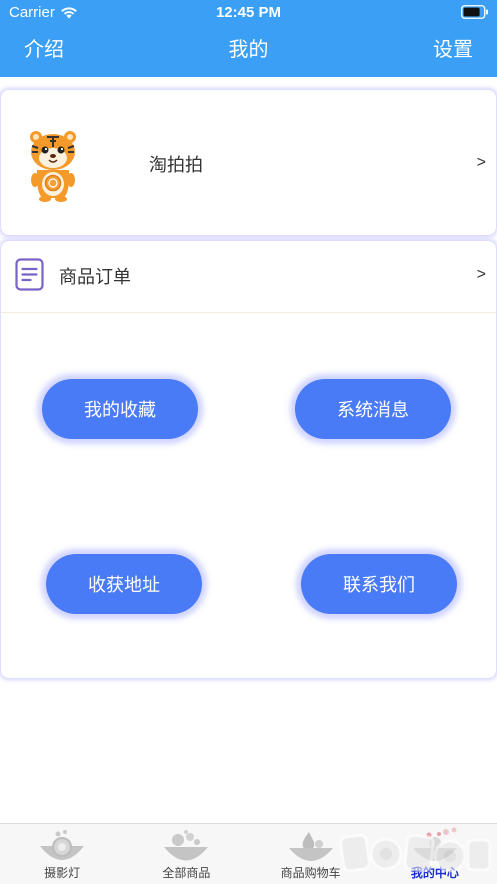 This screenshot has height=884, width=497. I want to click on profile-name: 淘拍拍, so click(176, 165).